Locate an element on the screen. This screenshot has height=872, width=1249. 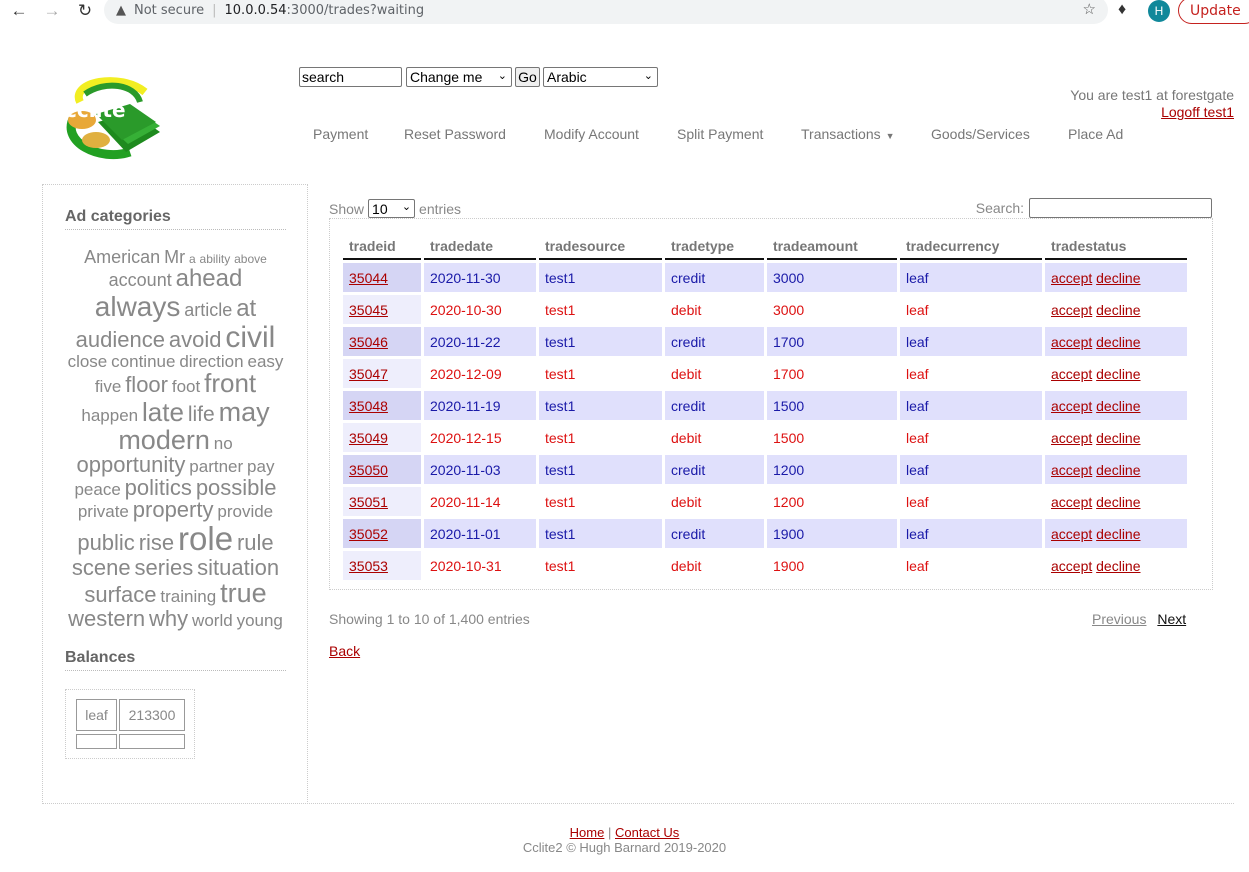
trade-id-link: 35048 is located at coordinates (368, 406).